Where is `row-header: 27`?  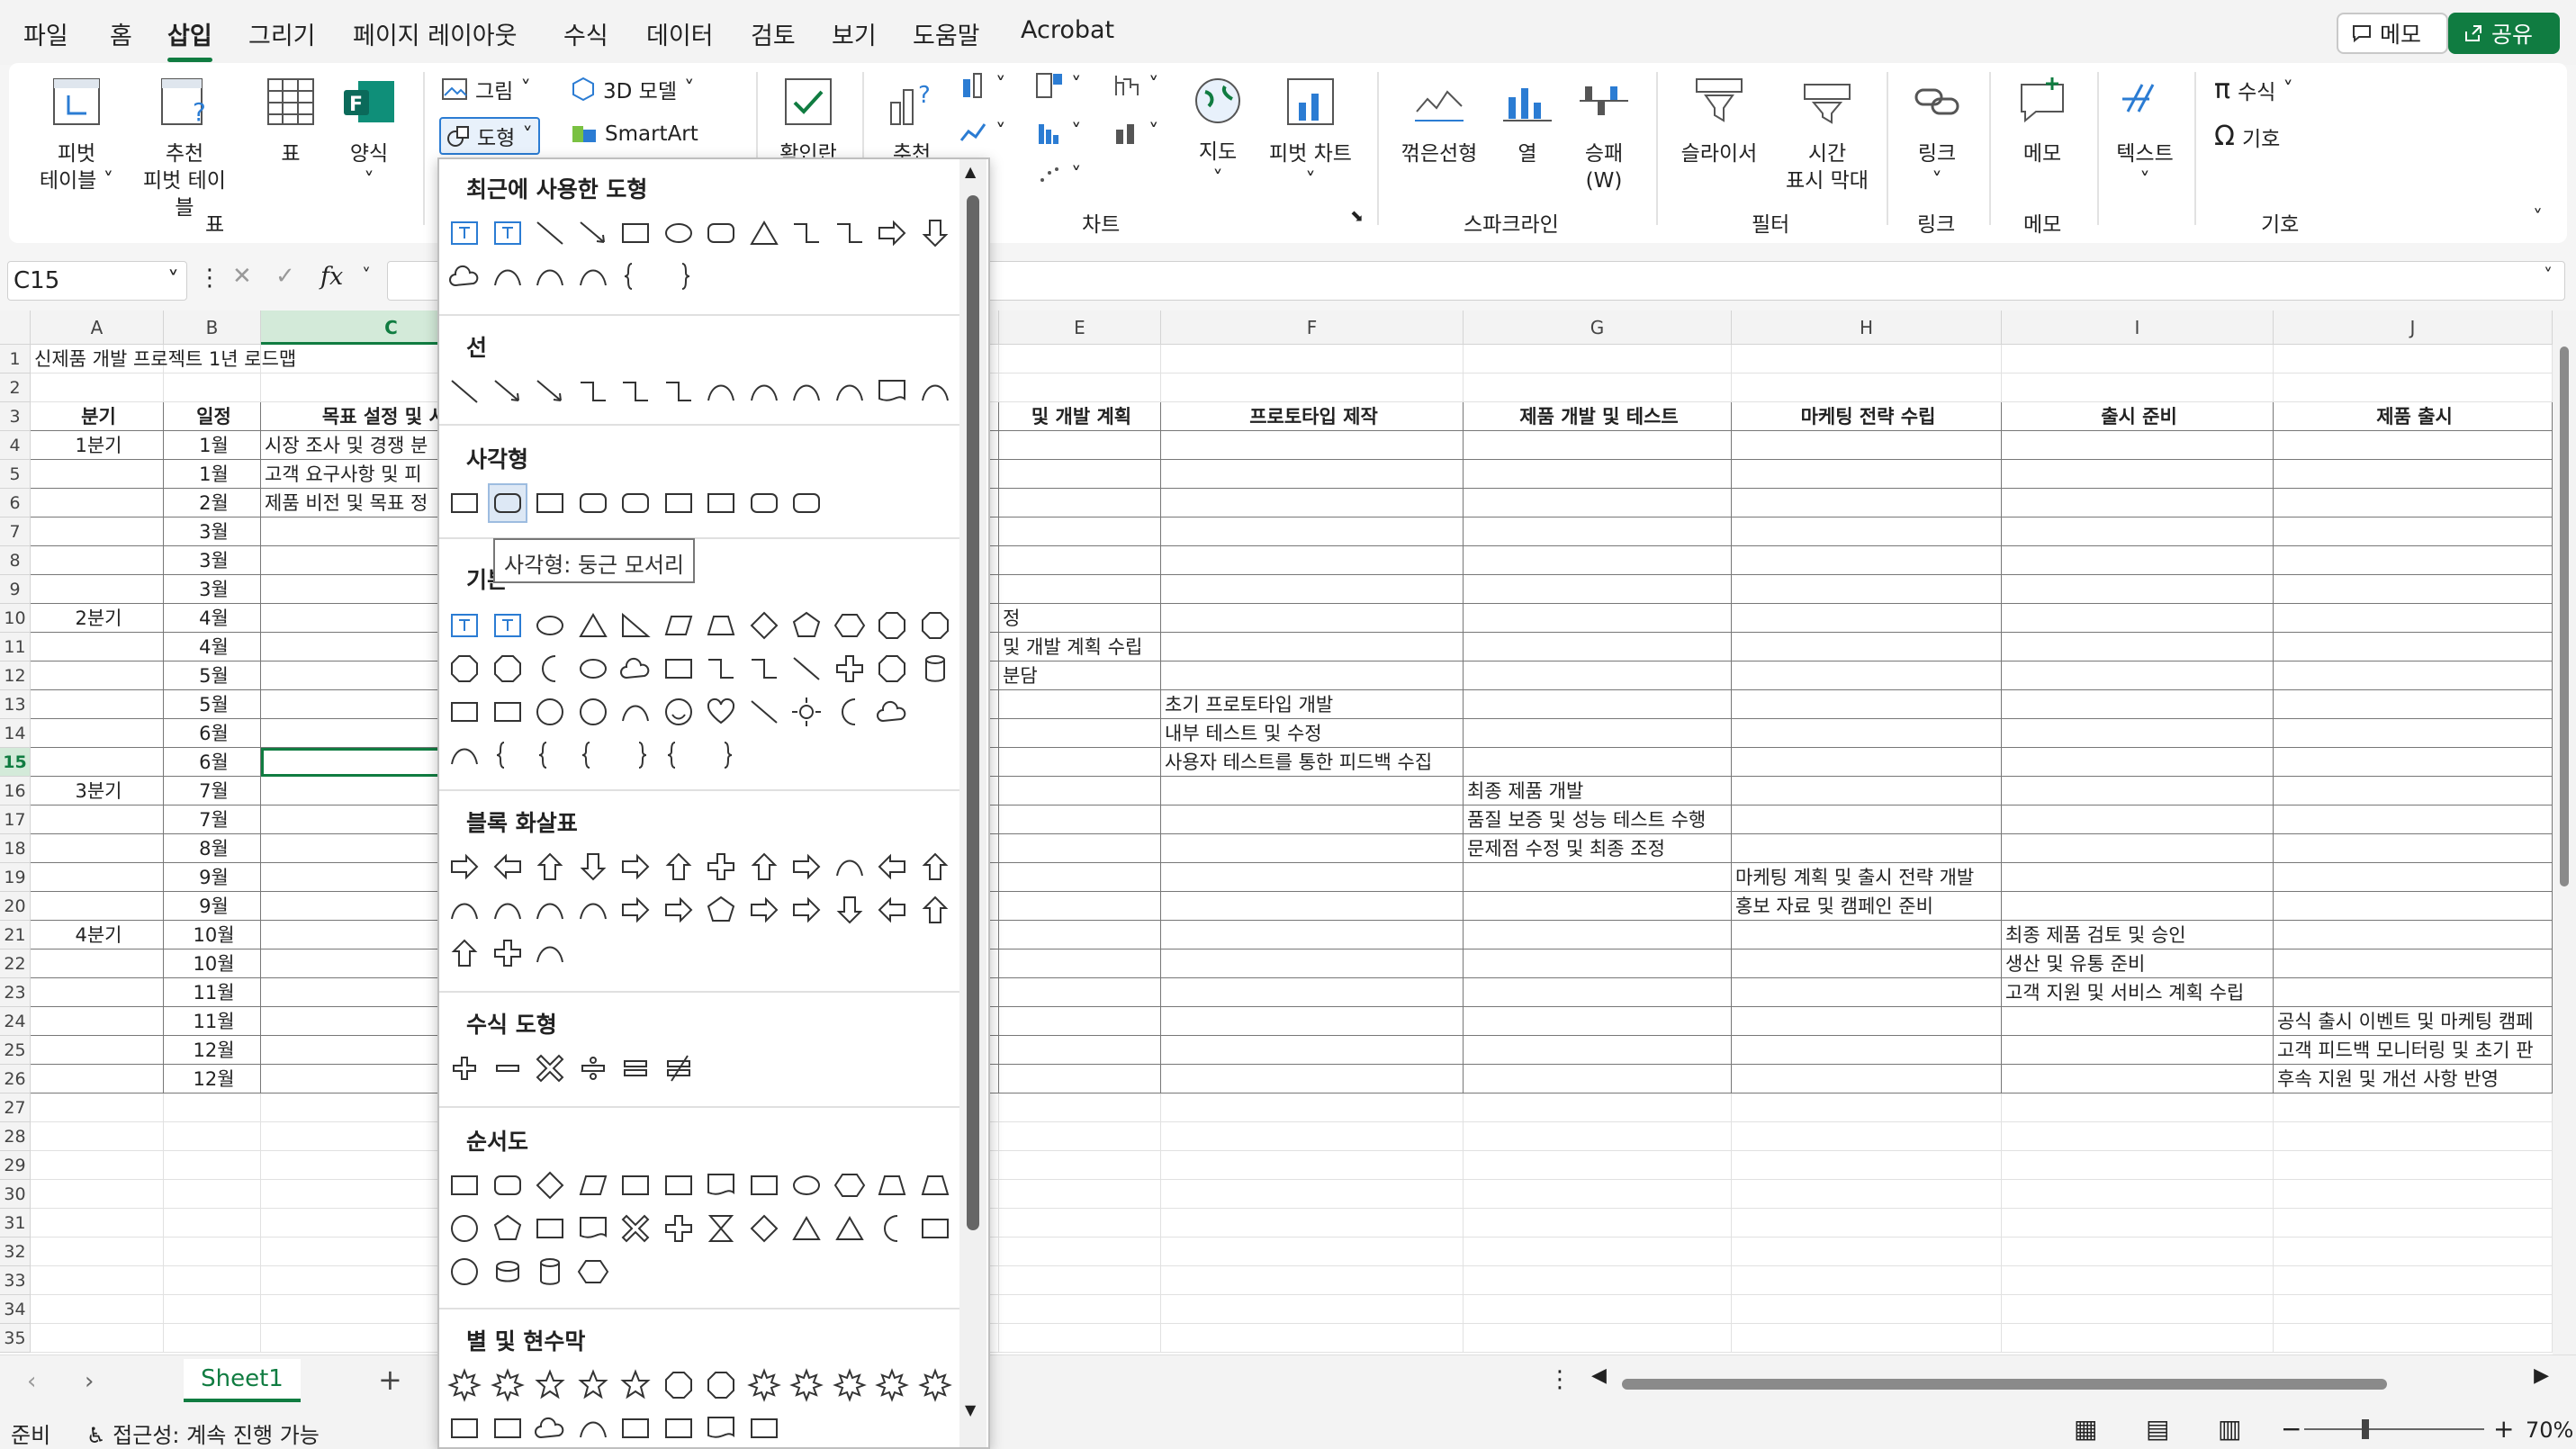
row-header: 27 is located at coordinates (15, 1108).